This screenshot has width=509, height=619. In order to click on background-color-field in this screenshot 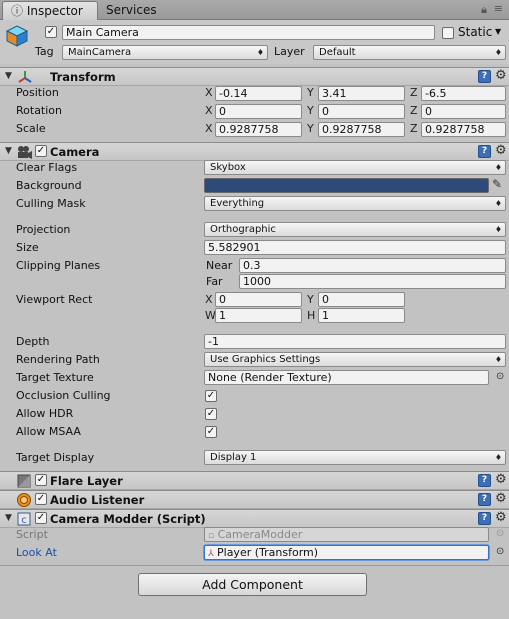, I will do `click(346, 185)`.